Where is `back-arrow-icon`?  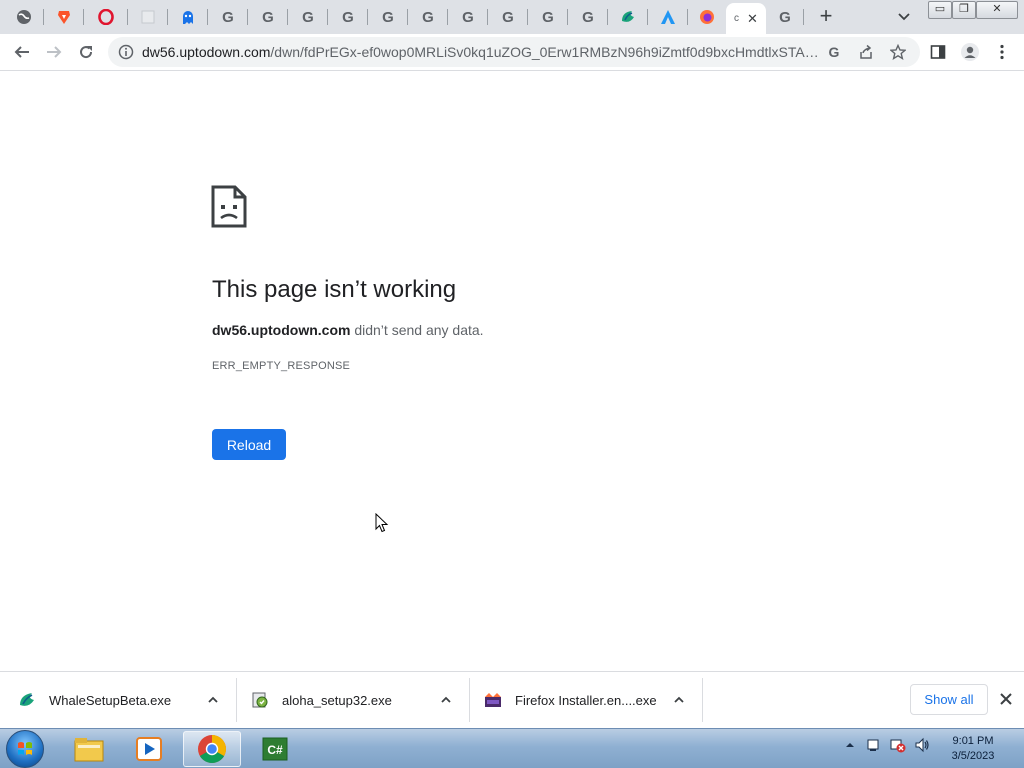
back-arrow-icon is located at coordinates (22, 52).